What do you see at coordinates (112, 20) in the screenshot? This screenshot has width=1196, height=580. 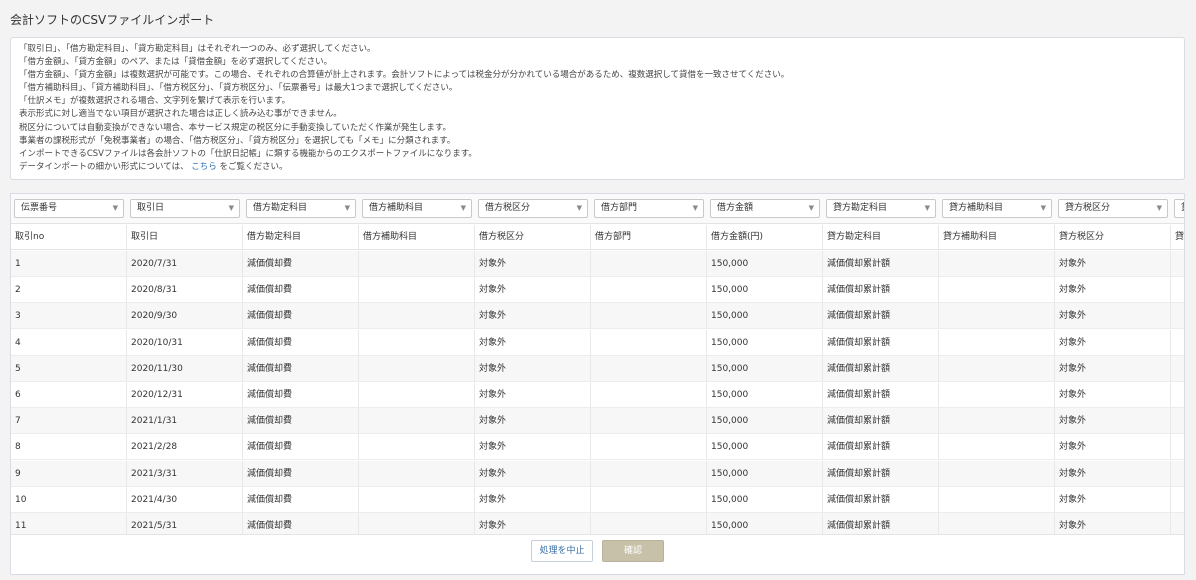 I see `page-title: 会計ソフトのCSVファイルインポート` at bounding box center [112, 20].